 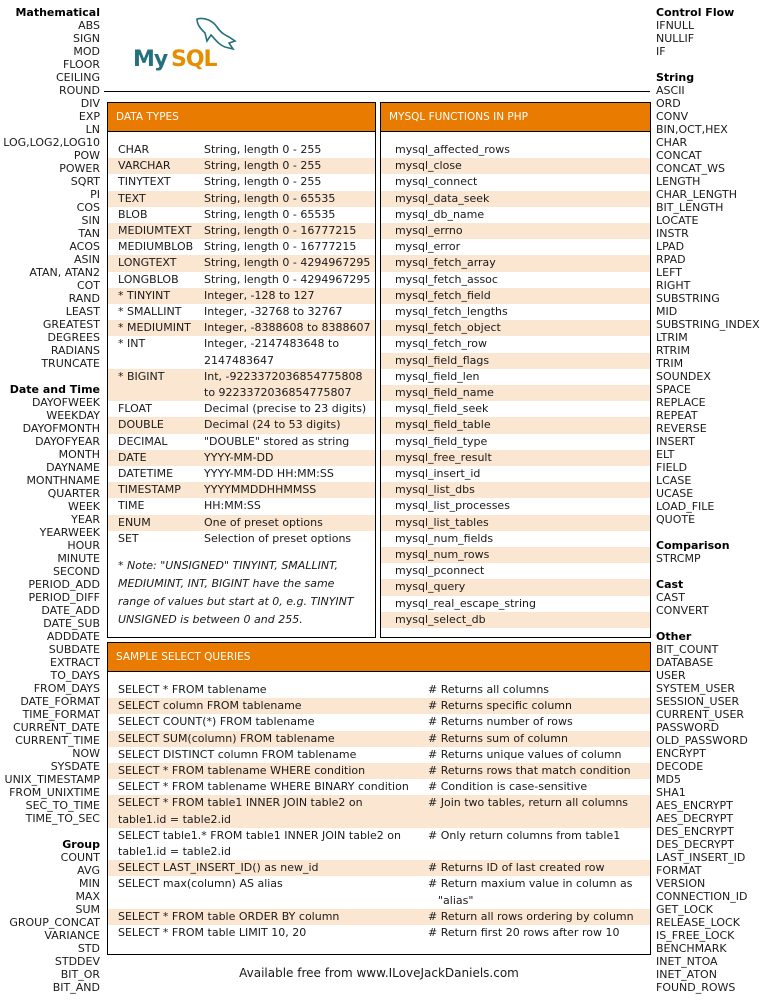 I want to click on function-group-heading: Mathematical, so click(x=57, y=12).